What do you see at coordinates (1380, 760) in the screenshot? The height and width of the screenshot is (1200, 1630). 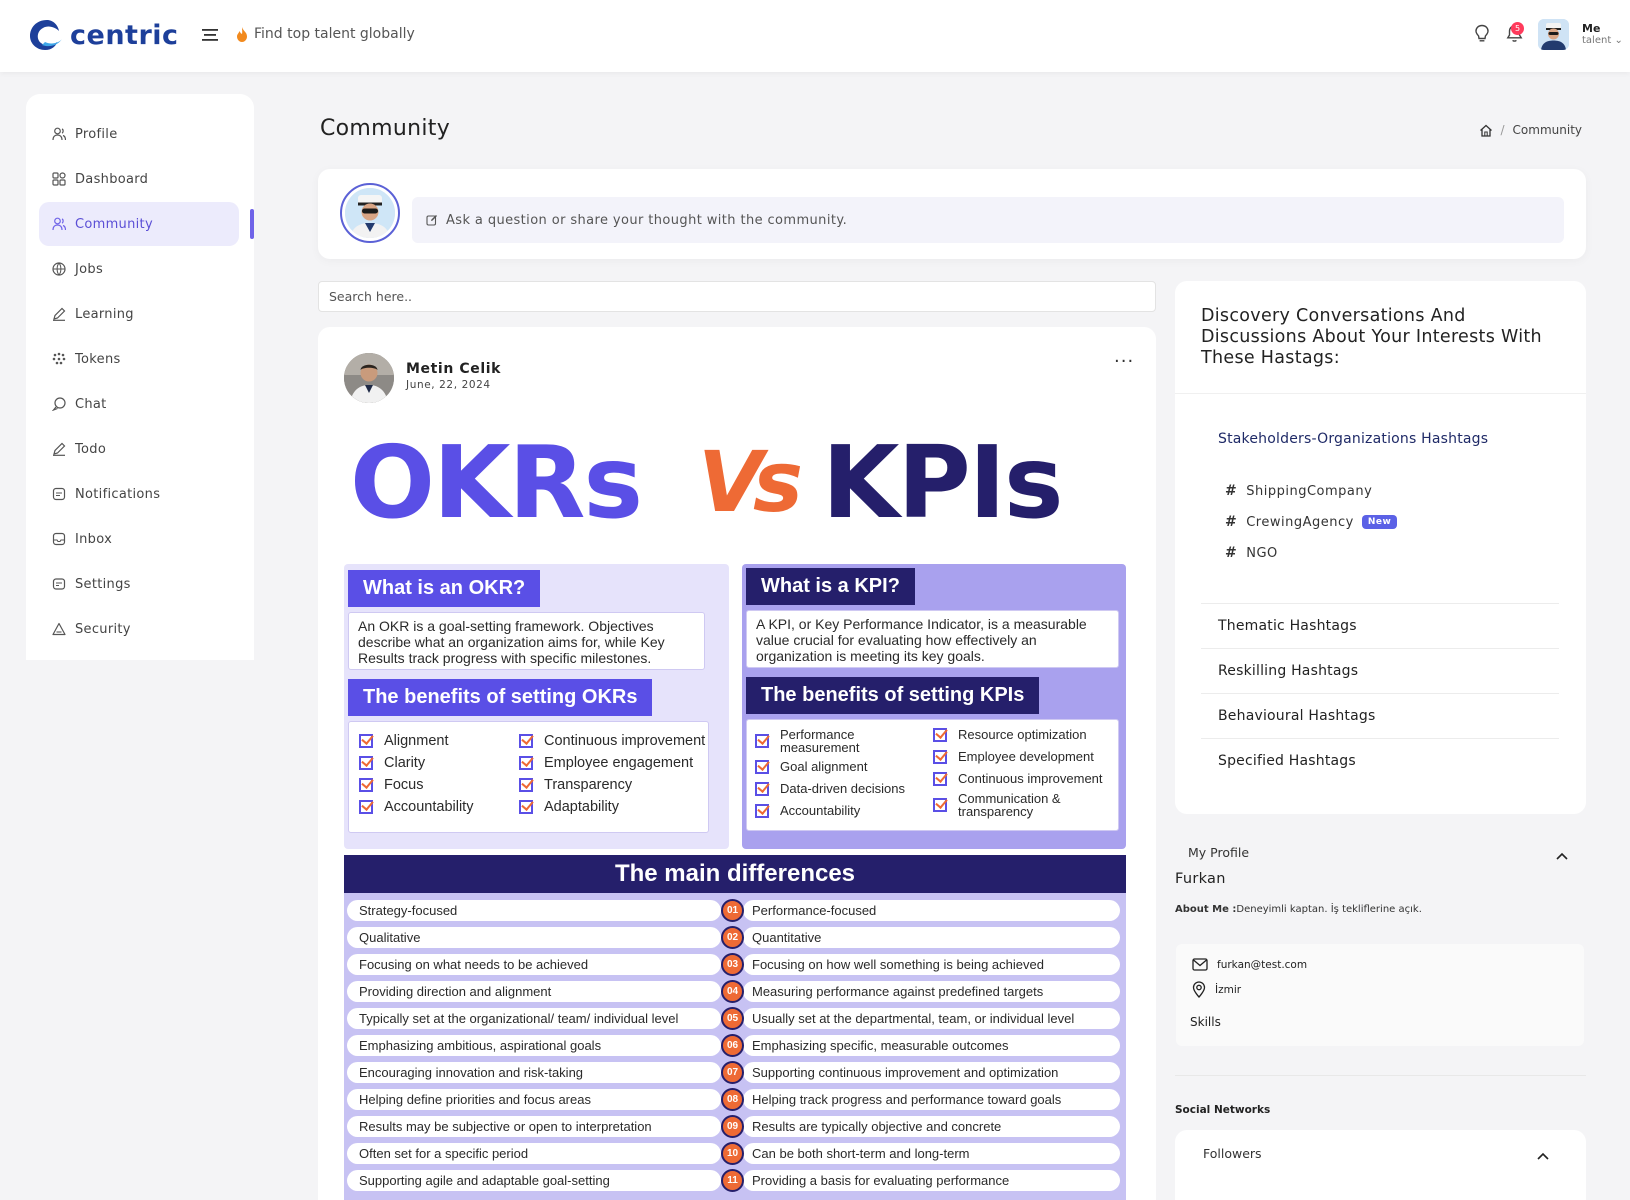 I see `hashtag-group-specified: Specified Hashtags` at bounding box center [1380, 760].